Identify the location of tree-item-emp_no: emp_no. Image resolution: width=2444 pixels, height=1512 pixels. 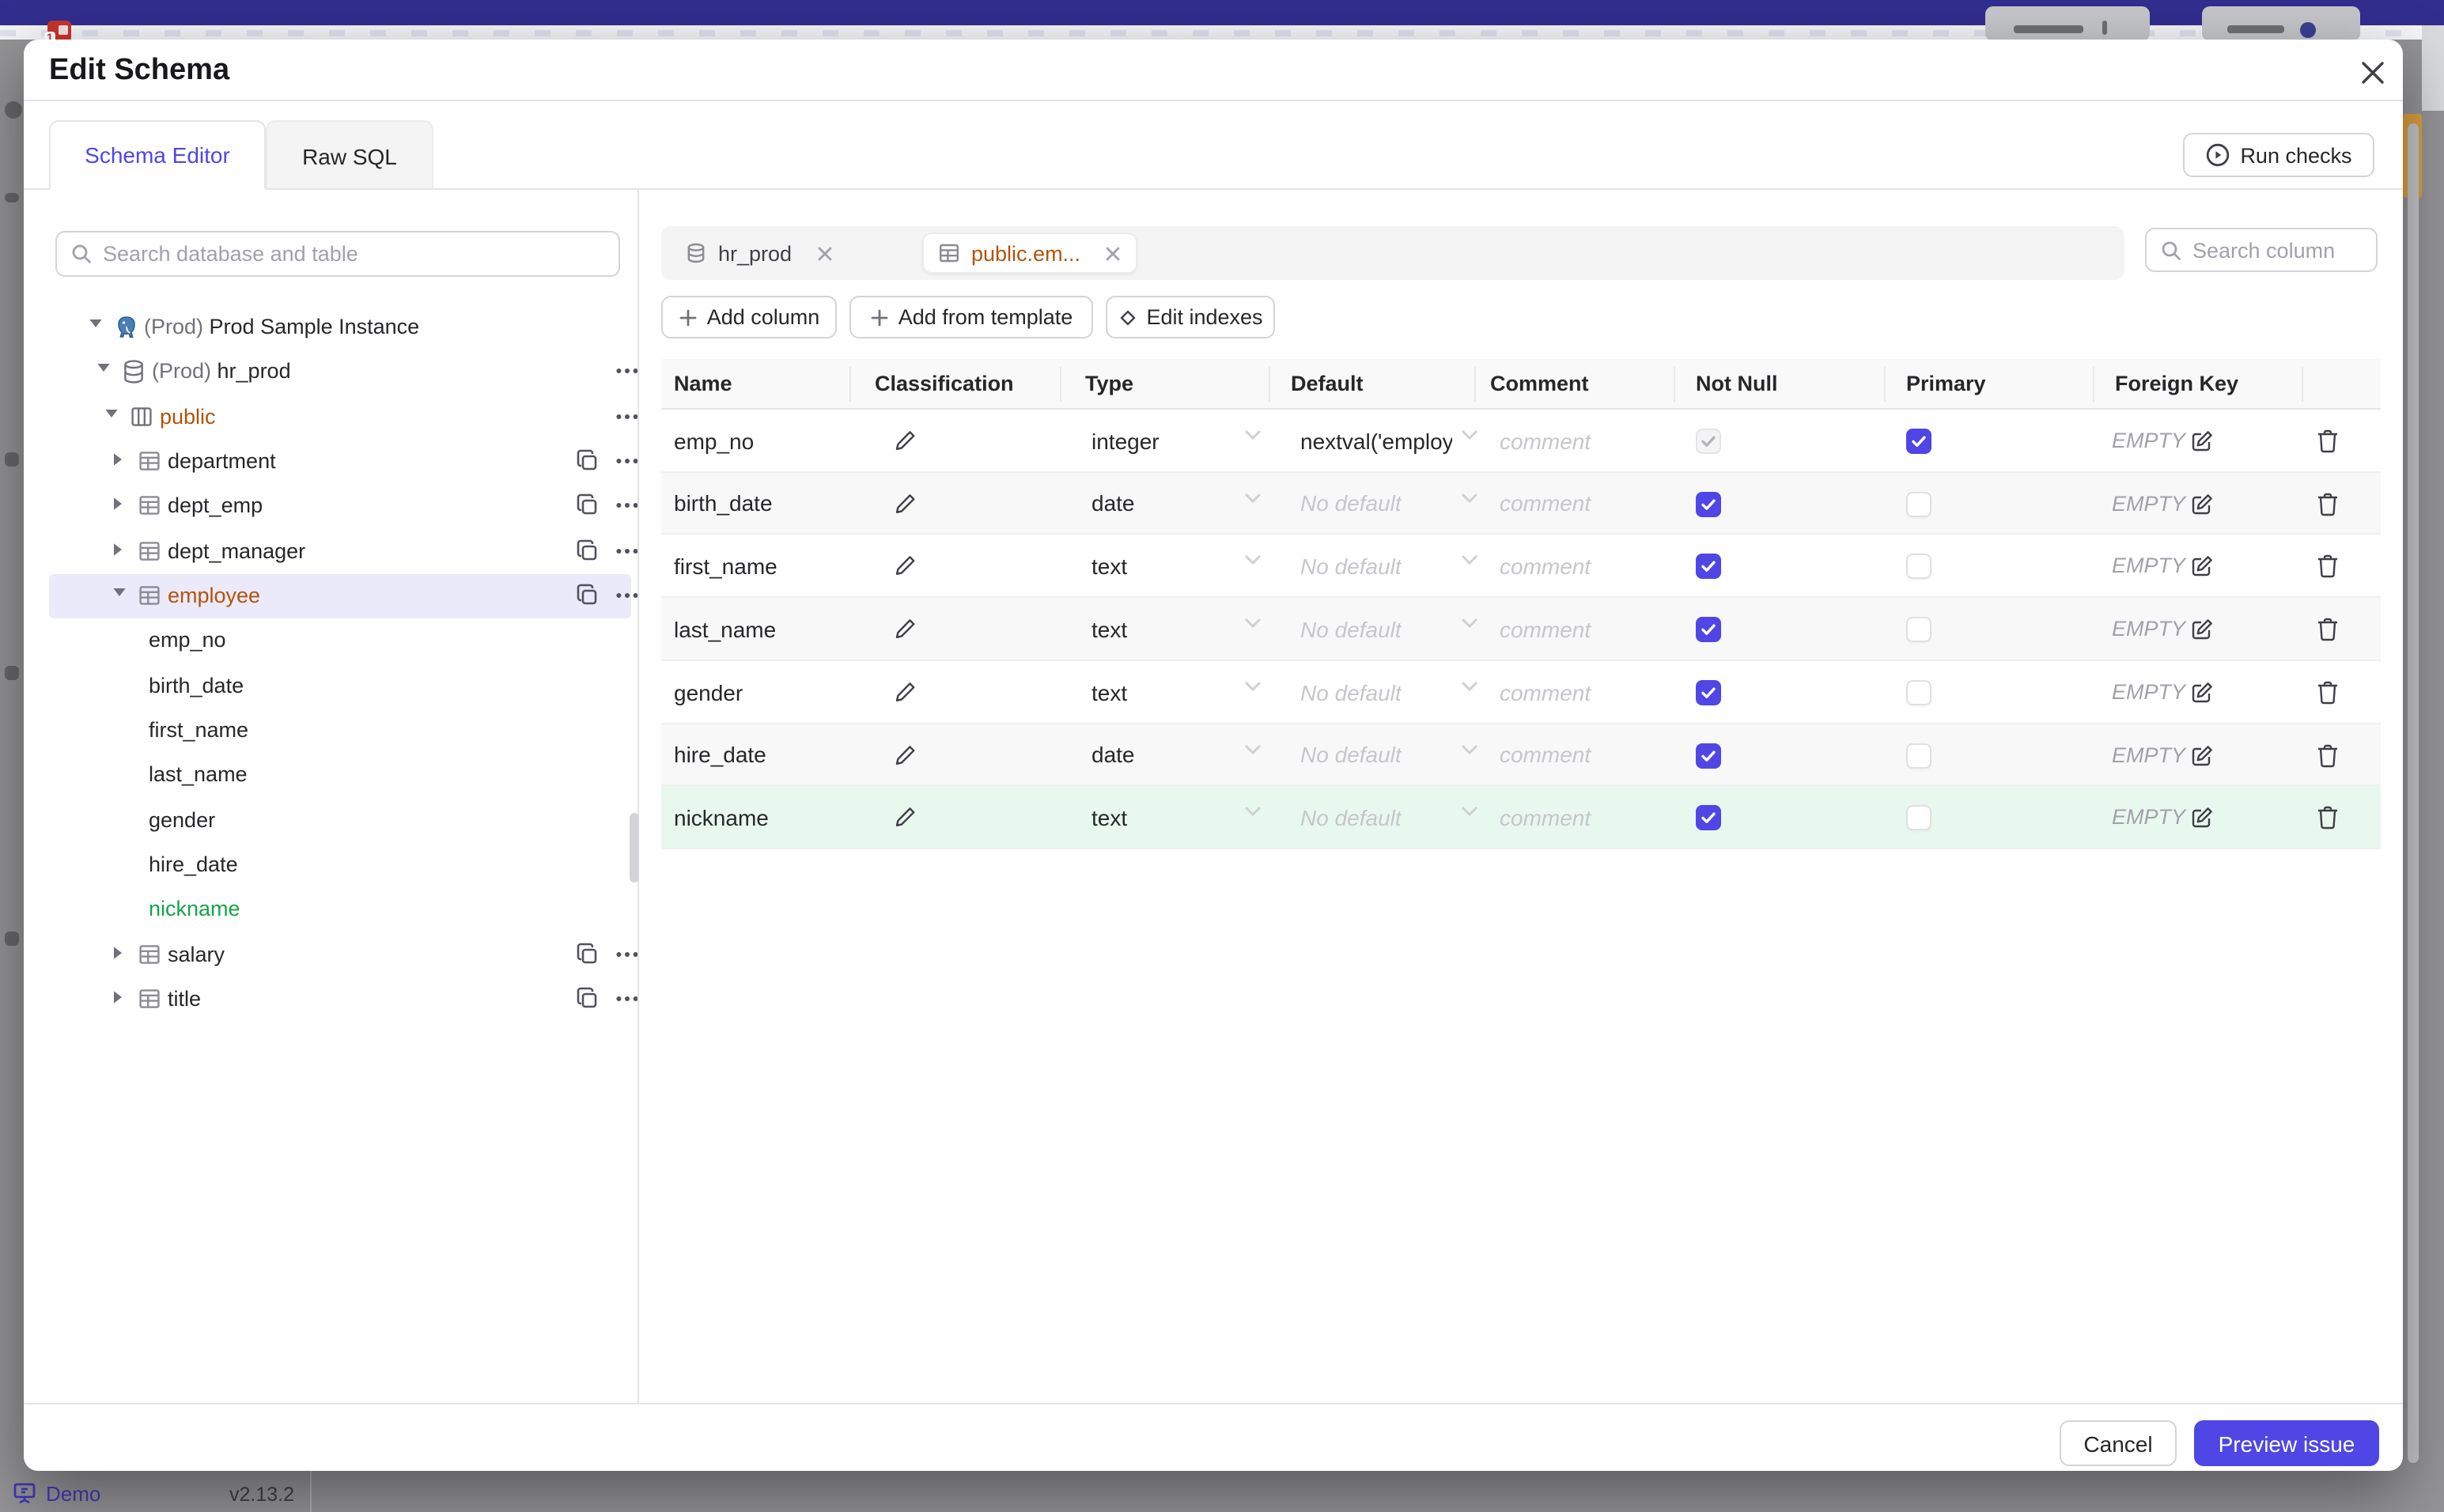
(340, 640).